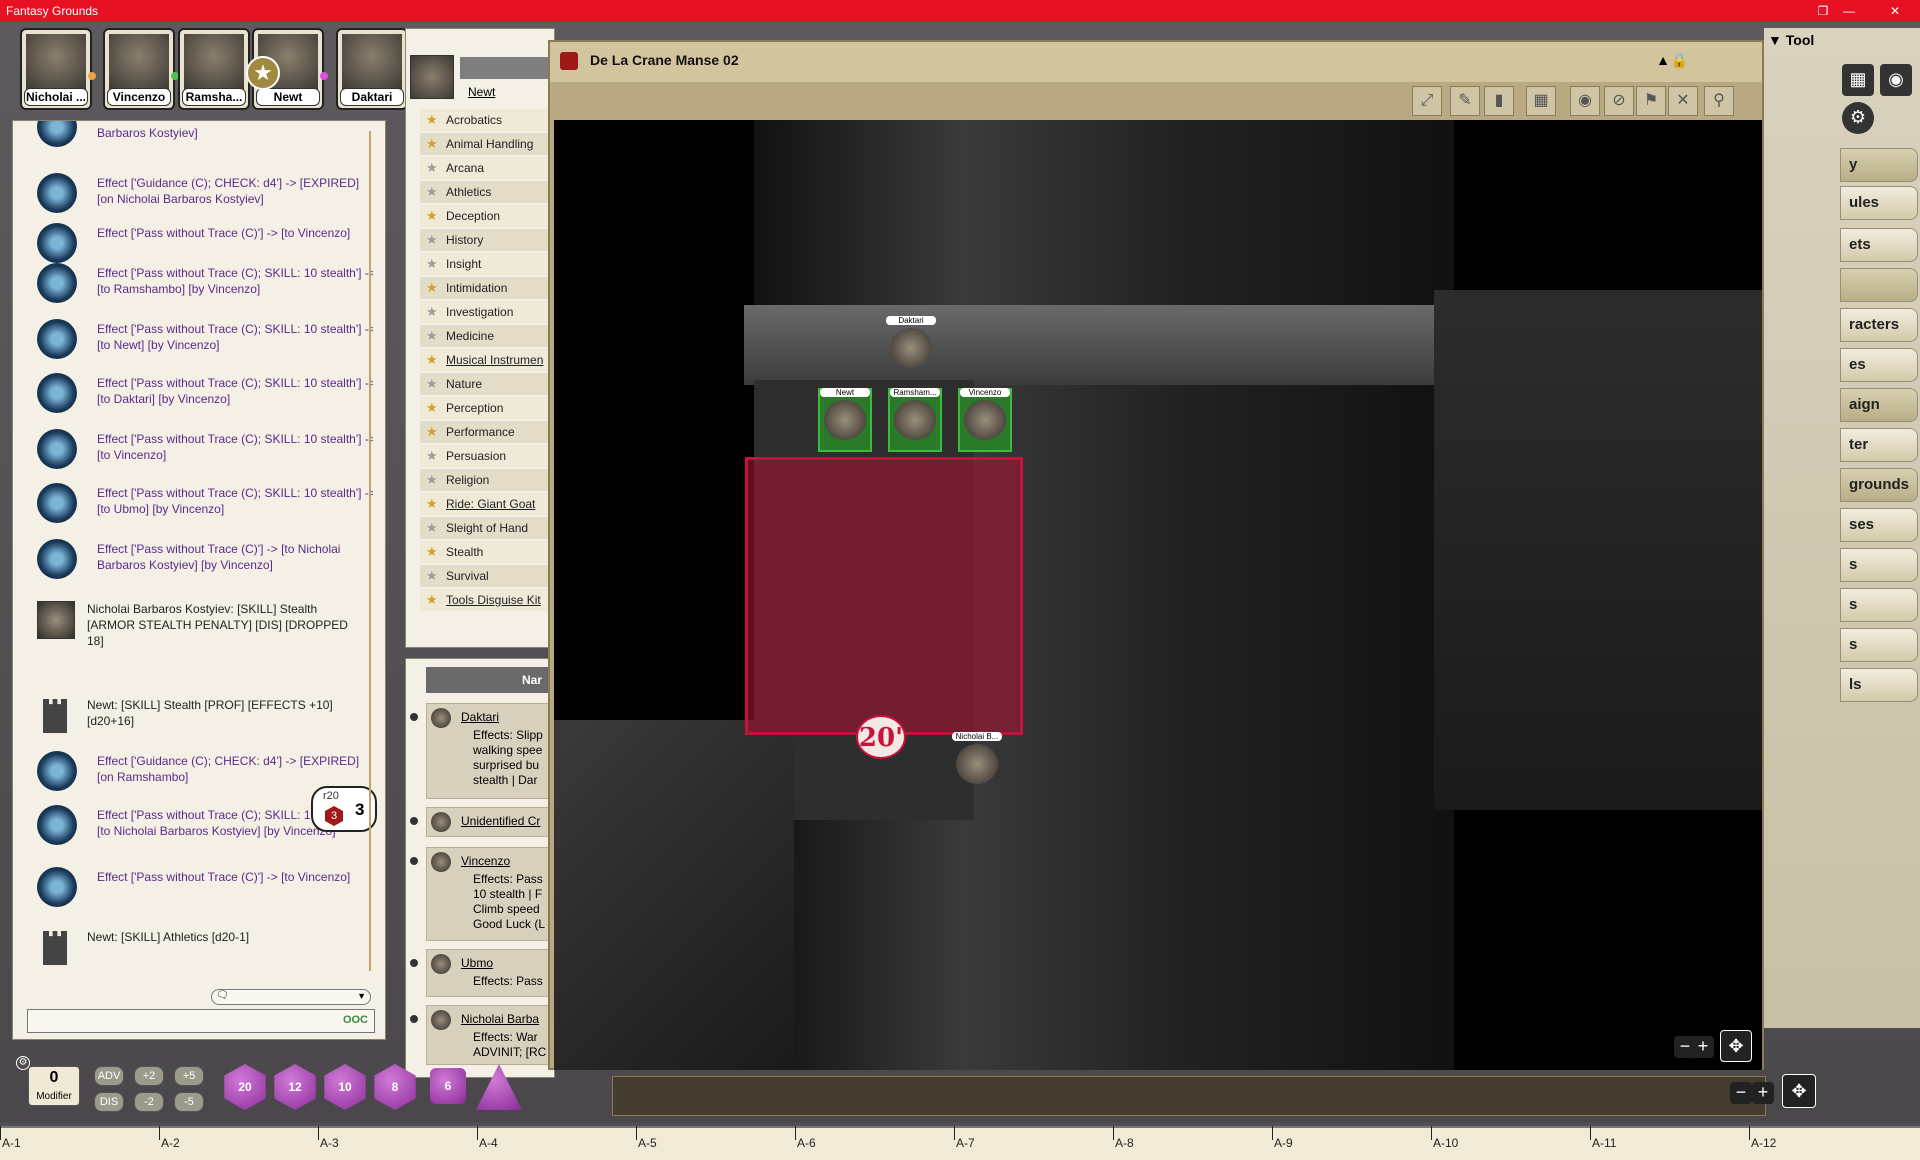 The height and width of the screenshot is (1160, 1920). What do you see at coordinates (1879, 165) in the screenshot?
I see `sidebar-button: y` at bounding box center [1879, 165].